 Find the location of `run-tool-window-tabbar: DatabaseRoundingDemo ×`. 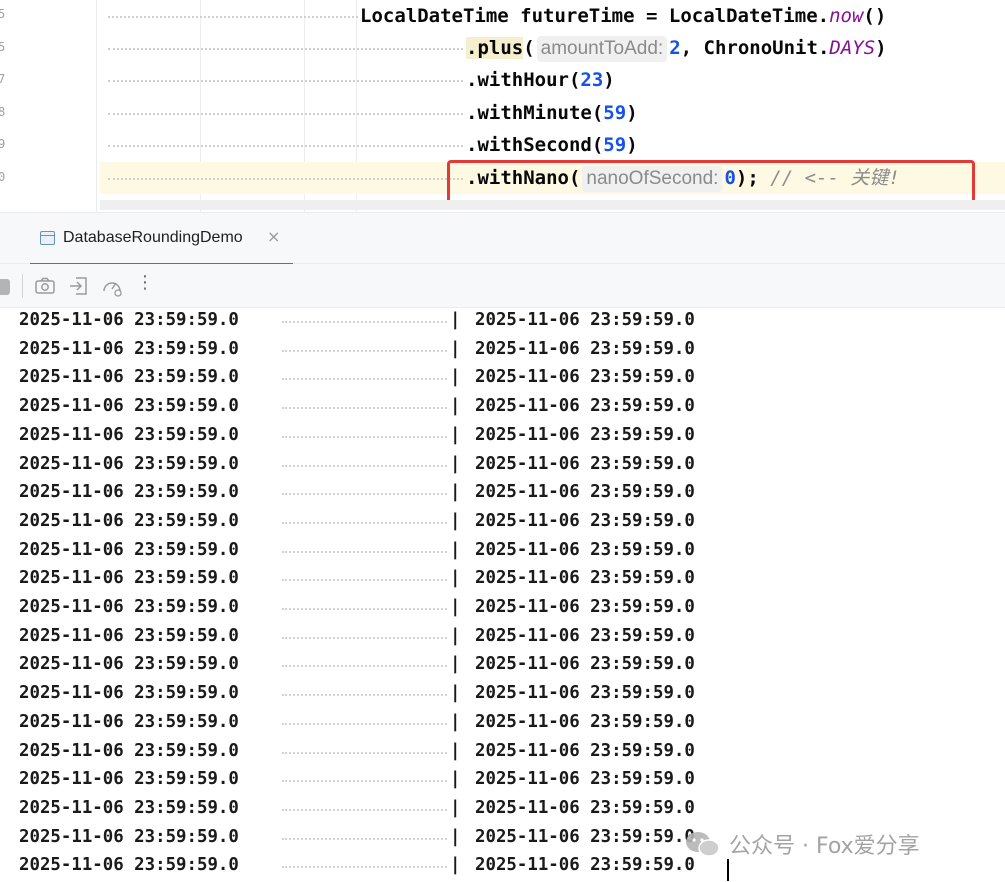

run-tool-window-tabbar: DatabaseRoundingDemo × is located at coordinates (502, 239).